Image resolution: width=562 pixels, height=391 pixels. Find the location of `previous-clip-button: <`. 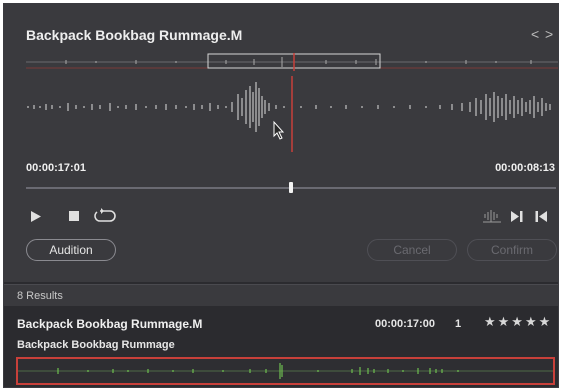

previous-clip-button: < is located at coordinates (535, 34).